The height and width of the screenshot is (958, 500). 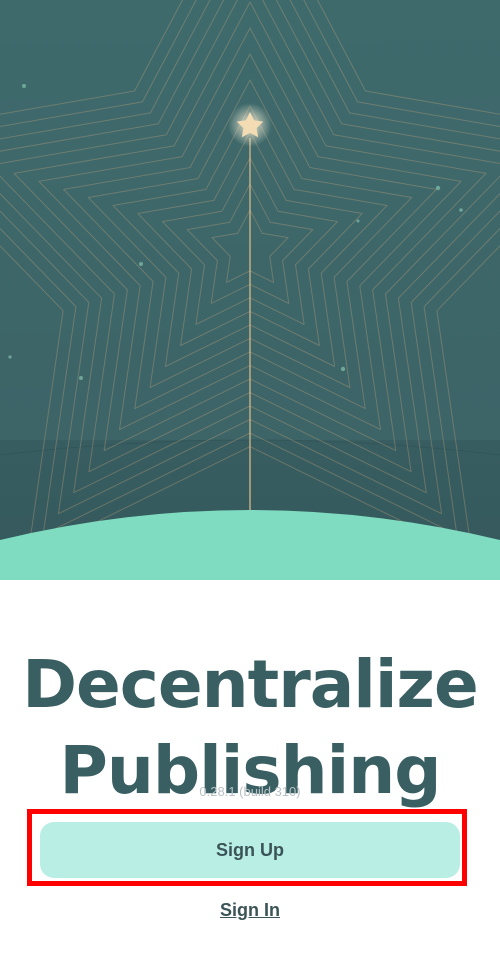 I want to click on headline-line-2: Publishing, so click(x=250, y=771).